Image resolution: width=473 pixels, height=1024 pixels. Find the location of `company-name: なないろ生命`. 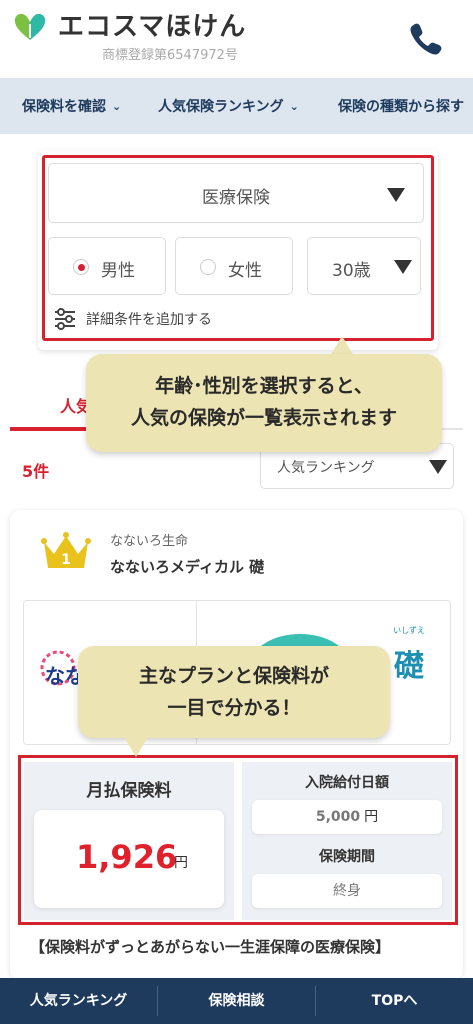

company-name: なないろ生命 is located at coordinates (149, 541).